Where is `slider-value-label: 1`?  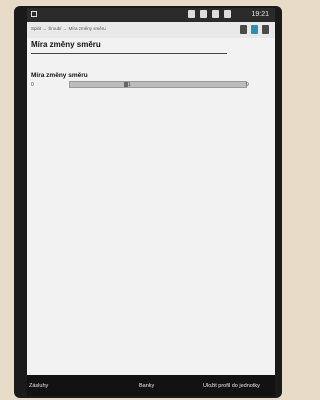
slider-value-label: 1 is located at coordinates (129, 85).